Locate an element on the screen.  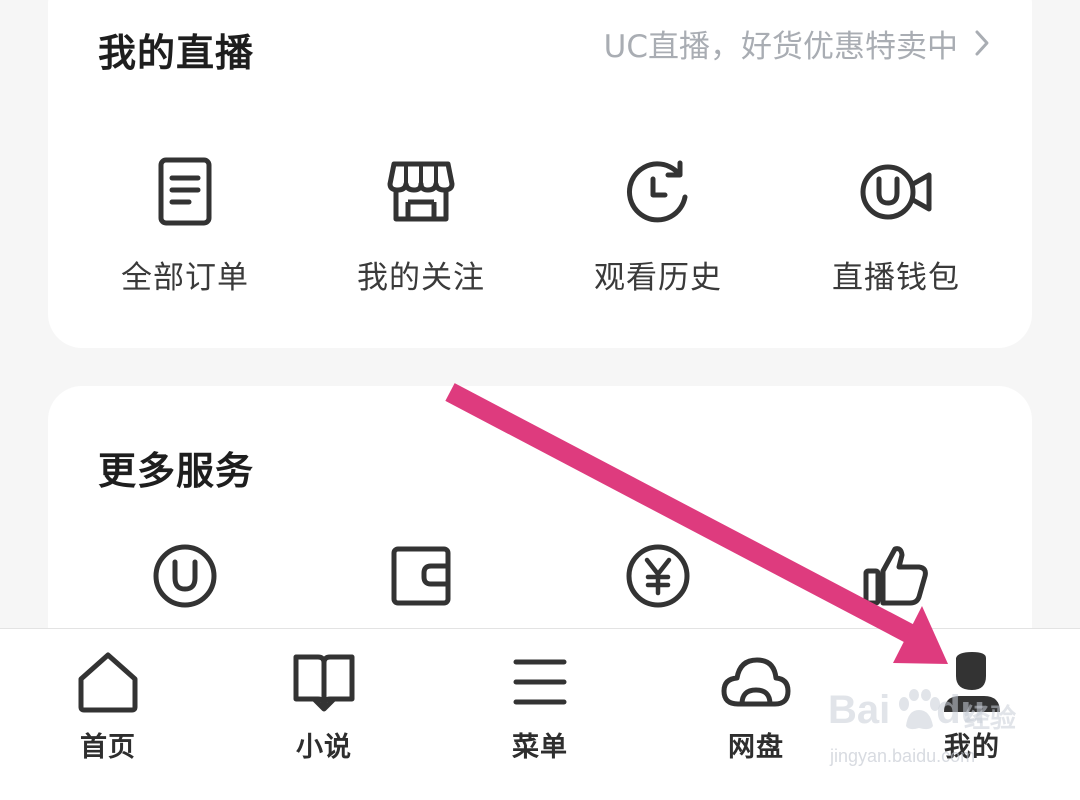
service-item-yen is located at coordinates (658, 576).